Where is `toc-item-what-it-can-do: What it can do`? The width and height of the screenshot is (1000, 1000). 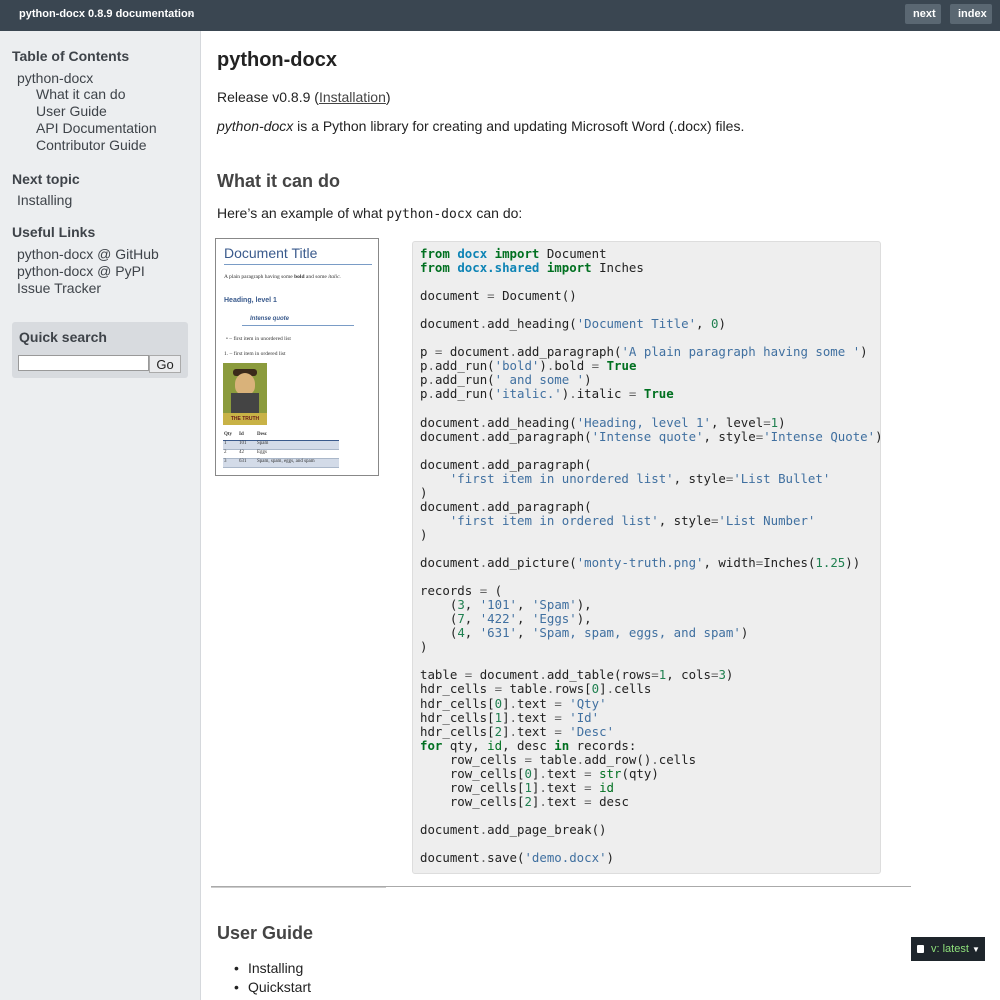 toc-item-what-it-can-do: What it can do is located at coordinates (81, 94).